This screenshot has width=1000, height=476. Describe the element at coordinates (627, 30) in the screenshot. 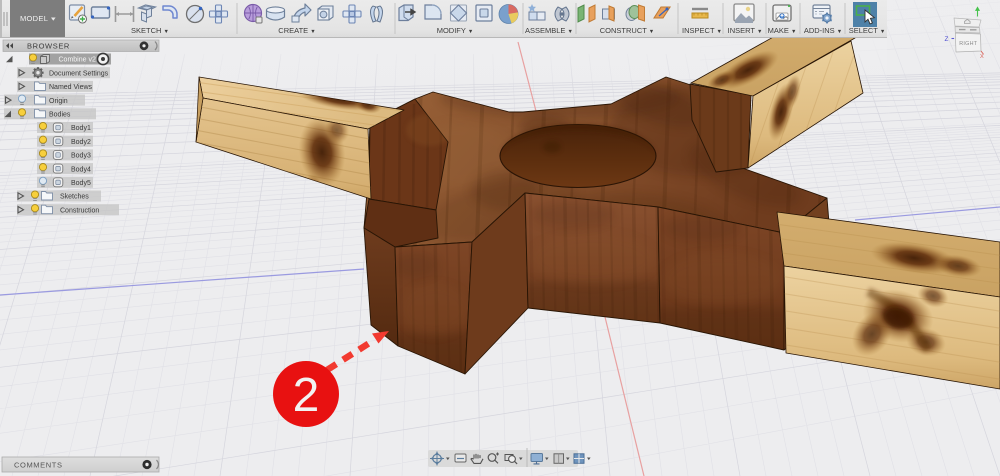

I see `svg-text: CONSTRUCT ▼` at that location.